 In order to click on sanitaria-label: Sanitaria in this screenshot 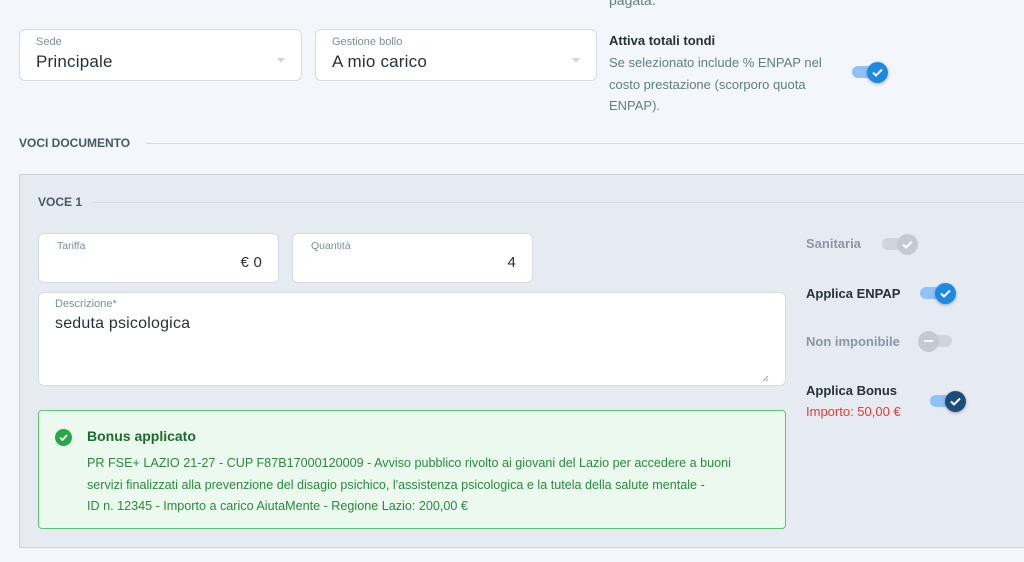, I will do `click(833, 243)`.